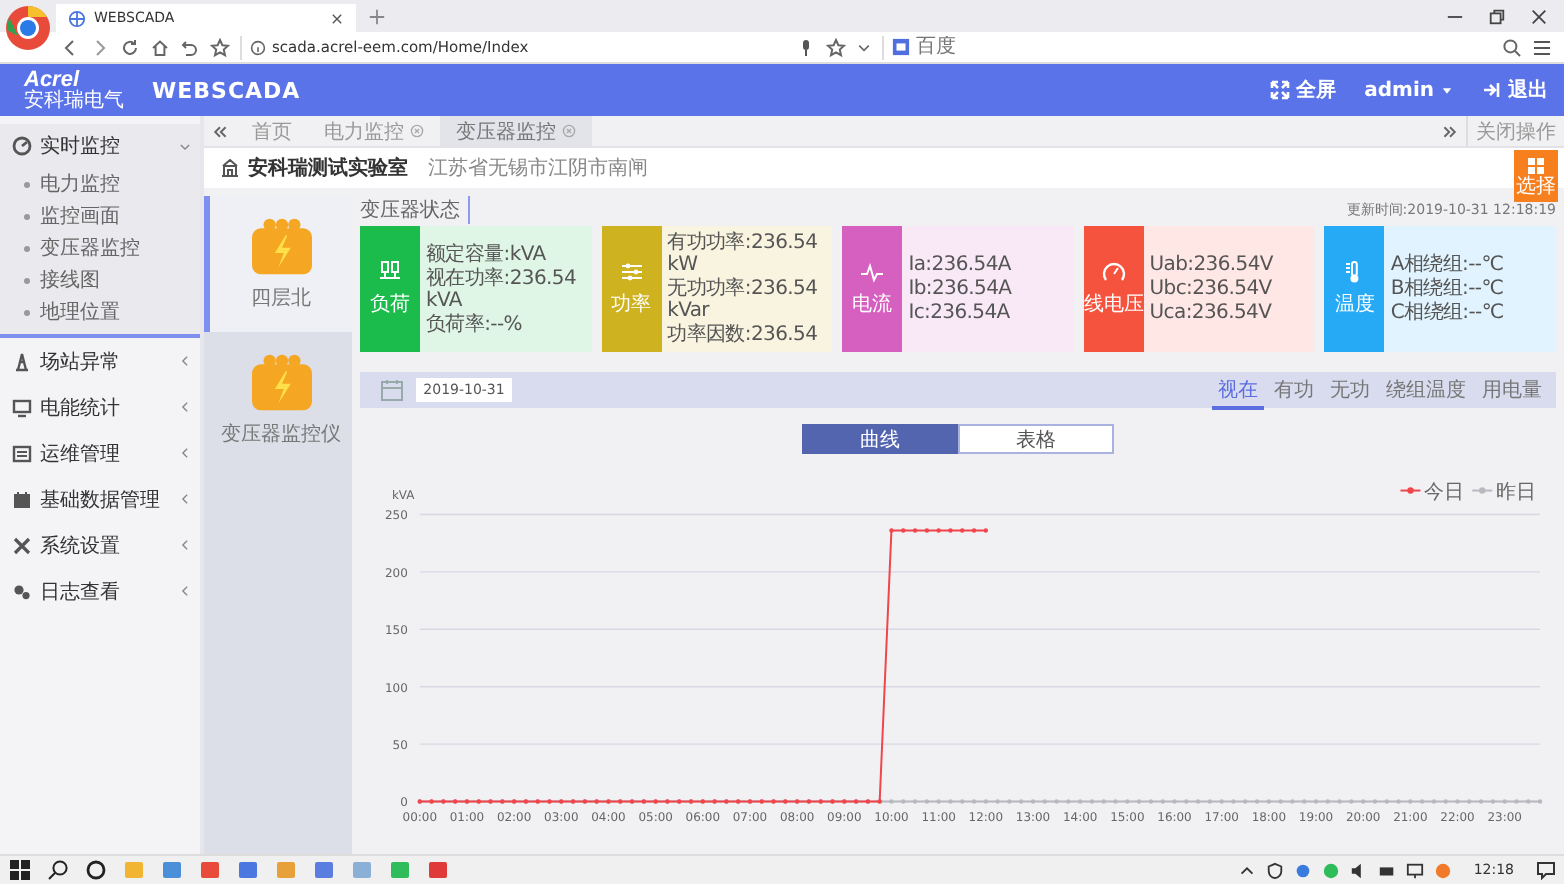 Image resolution: width=1564 pixels, height=884 pixels. I want to click on menu-icon, so click(1542, 47).